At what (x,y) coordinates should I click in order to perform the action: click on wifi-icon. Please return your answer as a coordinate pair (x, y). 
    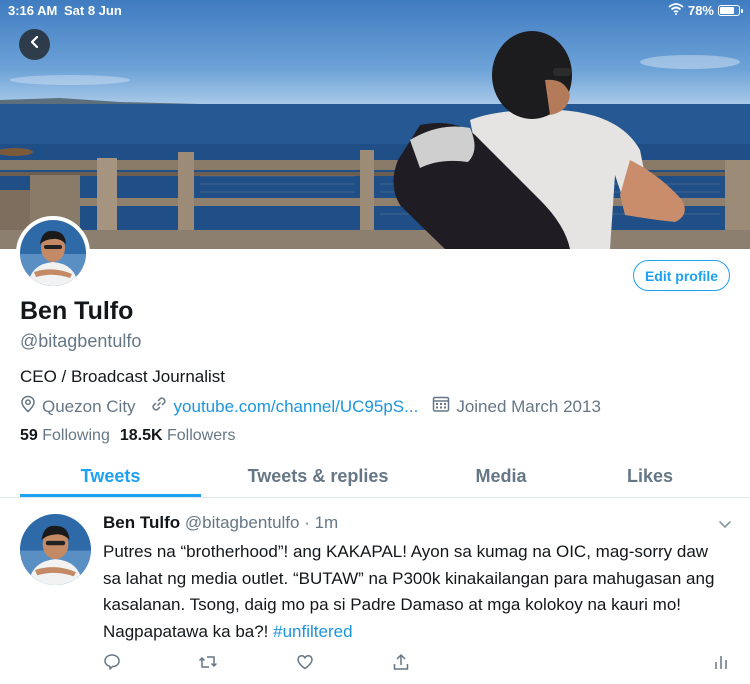
    Looking at the image, I should click on (676, 10).